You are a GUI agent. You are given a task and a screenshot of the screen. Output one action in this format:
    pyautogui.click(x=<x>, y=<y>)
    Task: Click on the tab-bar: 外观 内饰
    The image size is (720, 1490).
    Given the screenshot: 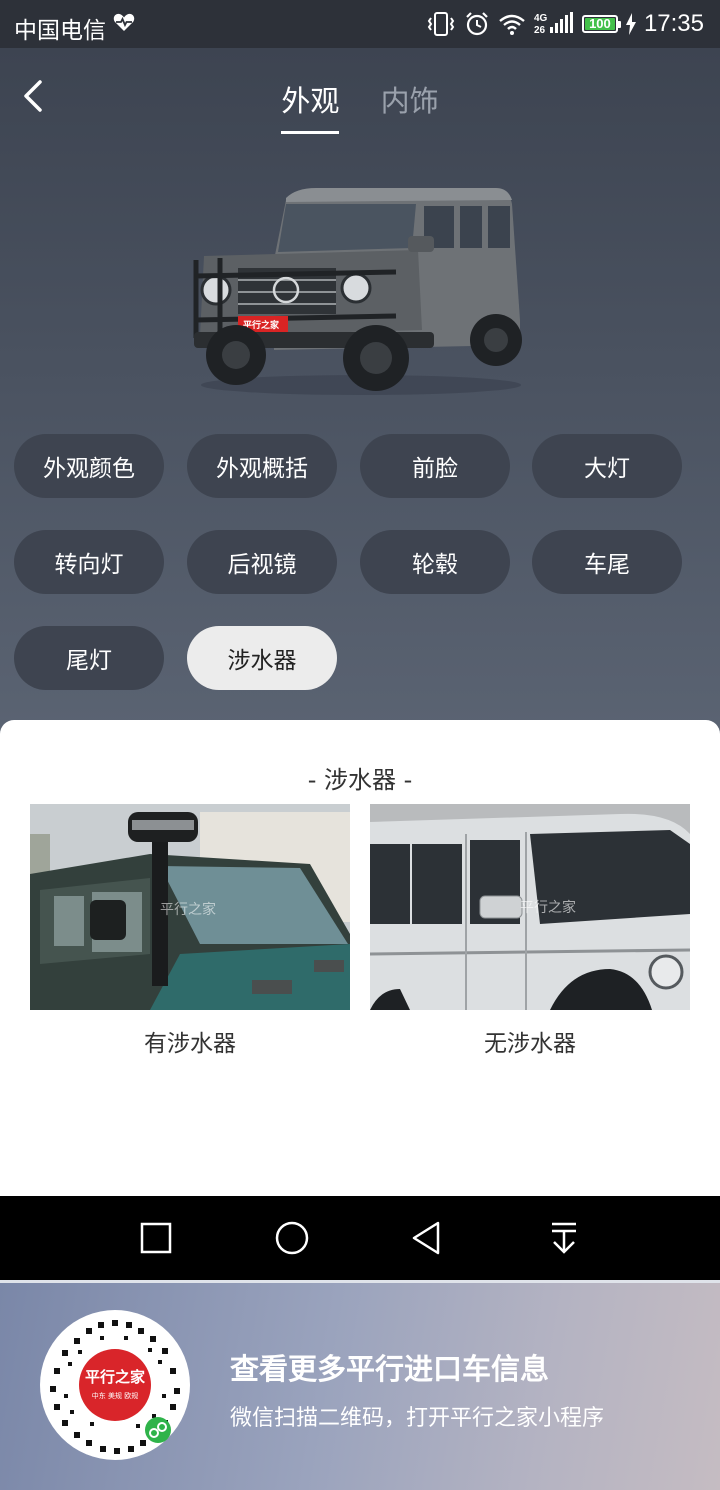 What is the action you would take?
    pyautogui.click(x=360, y=106)
    